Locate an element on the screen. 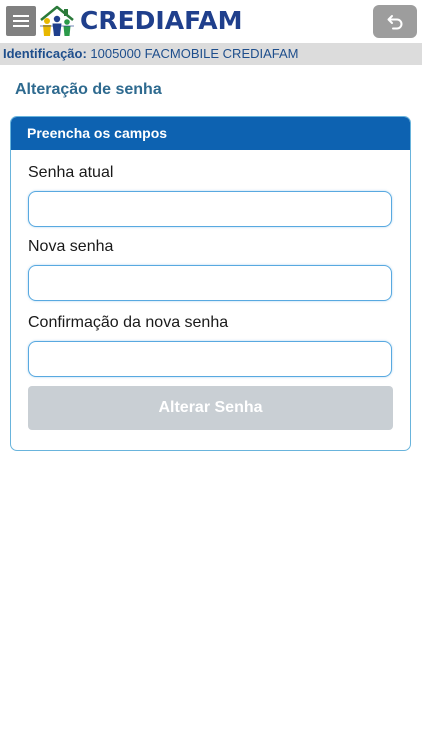 The width and height of the screenshot is (422, 750). hamburger-menu-icon is located at coordinates (21, 21).